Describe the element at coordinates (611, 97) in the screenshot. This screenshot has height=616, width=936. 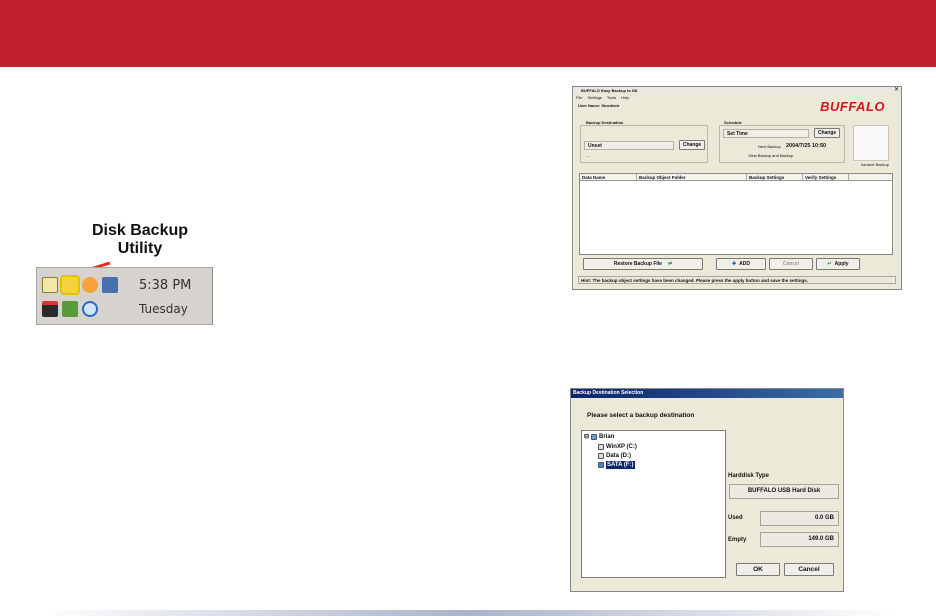
I see `menu-tools: Tools` at that location.